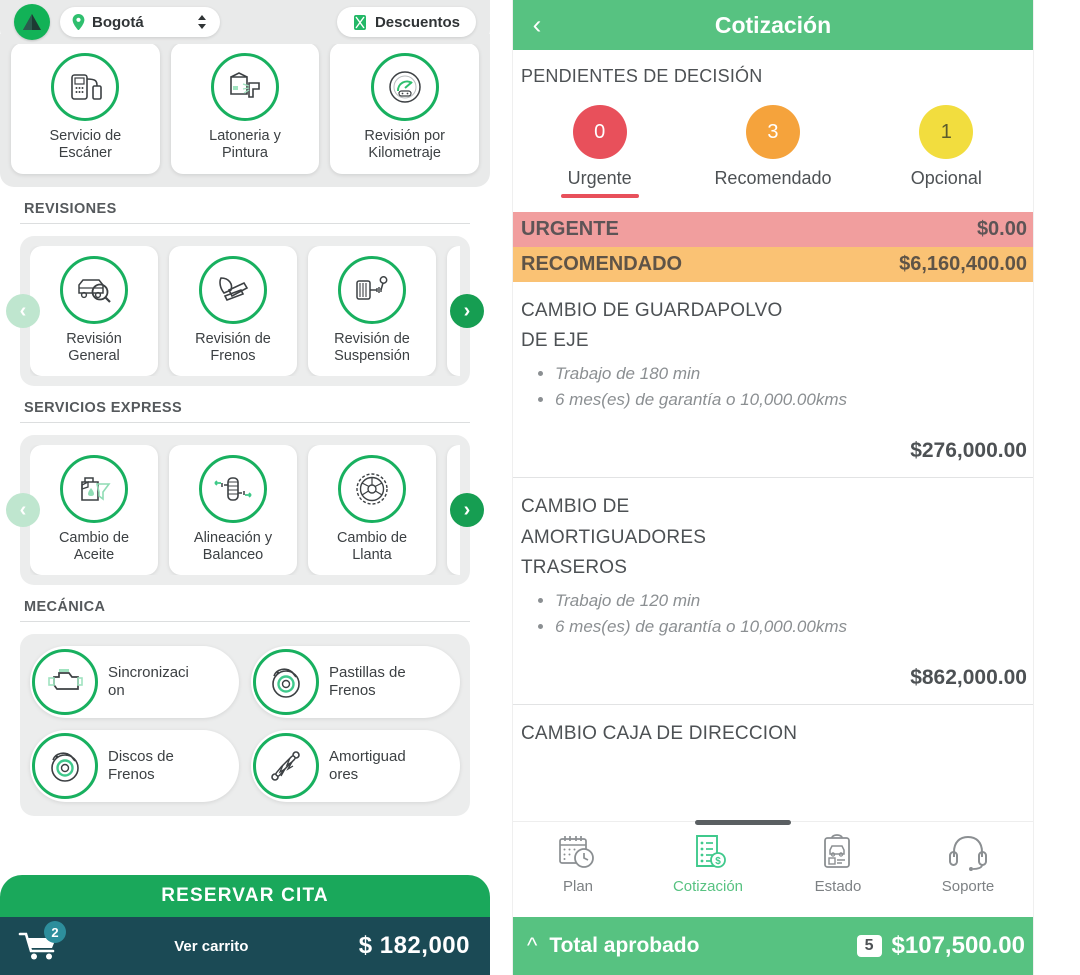 This screenshot has width=1080, height=975. I want to click on quote-item: CAMBIO CAJA DE DIRECCION, so click(773, 727).